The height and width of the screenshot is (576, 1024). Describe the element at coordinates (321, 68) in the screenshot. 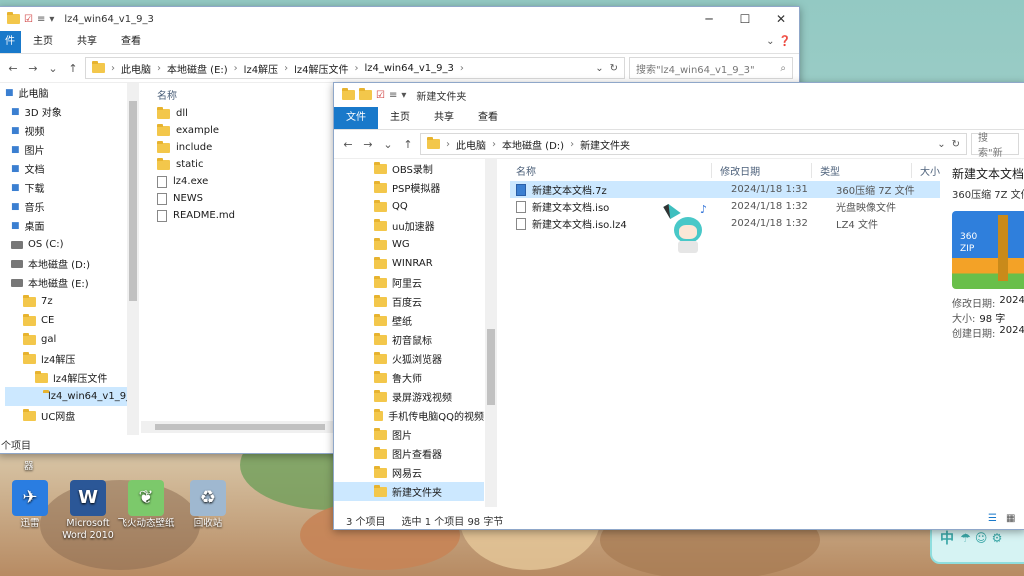

I see `breadcrumb-item: lz4解压文件` at that location.